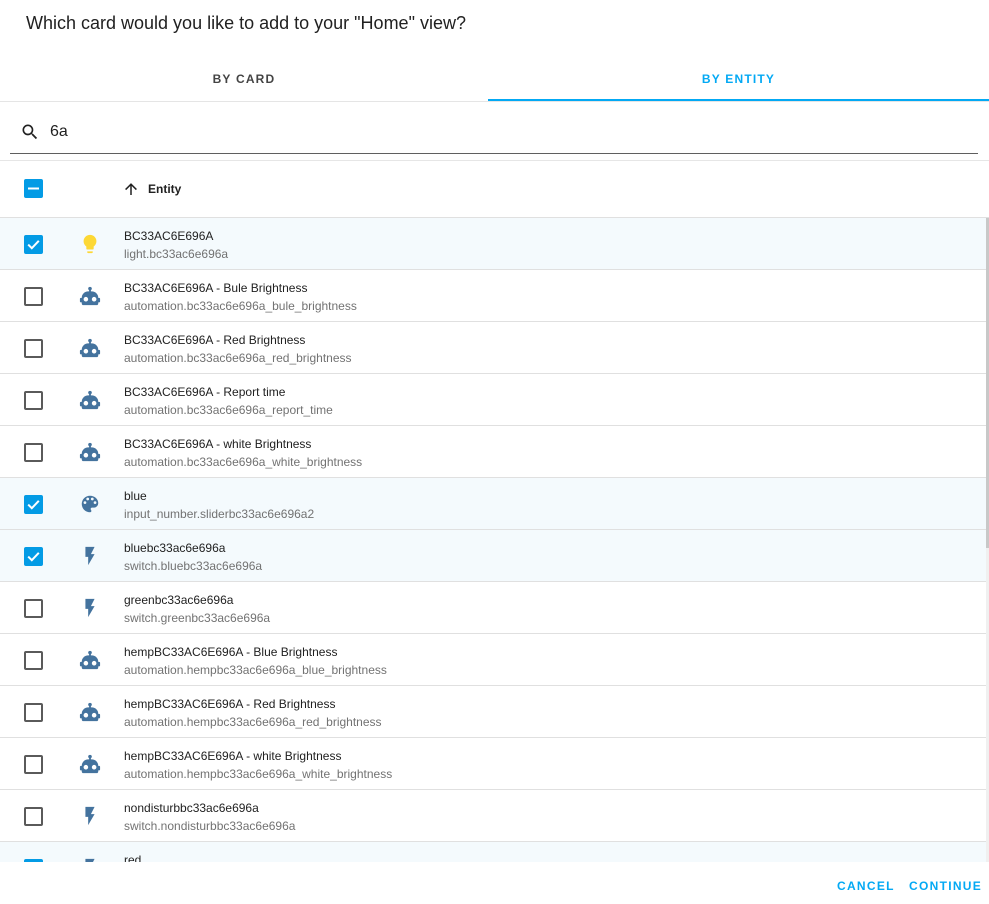 This screenshot has height=904, width=989. Describe the element at coordinates (494, 189) in the screenshot. I see `table-header: Entity` at that location.